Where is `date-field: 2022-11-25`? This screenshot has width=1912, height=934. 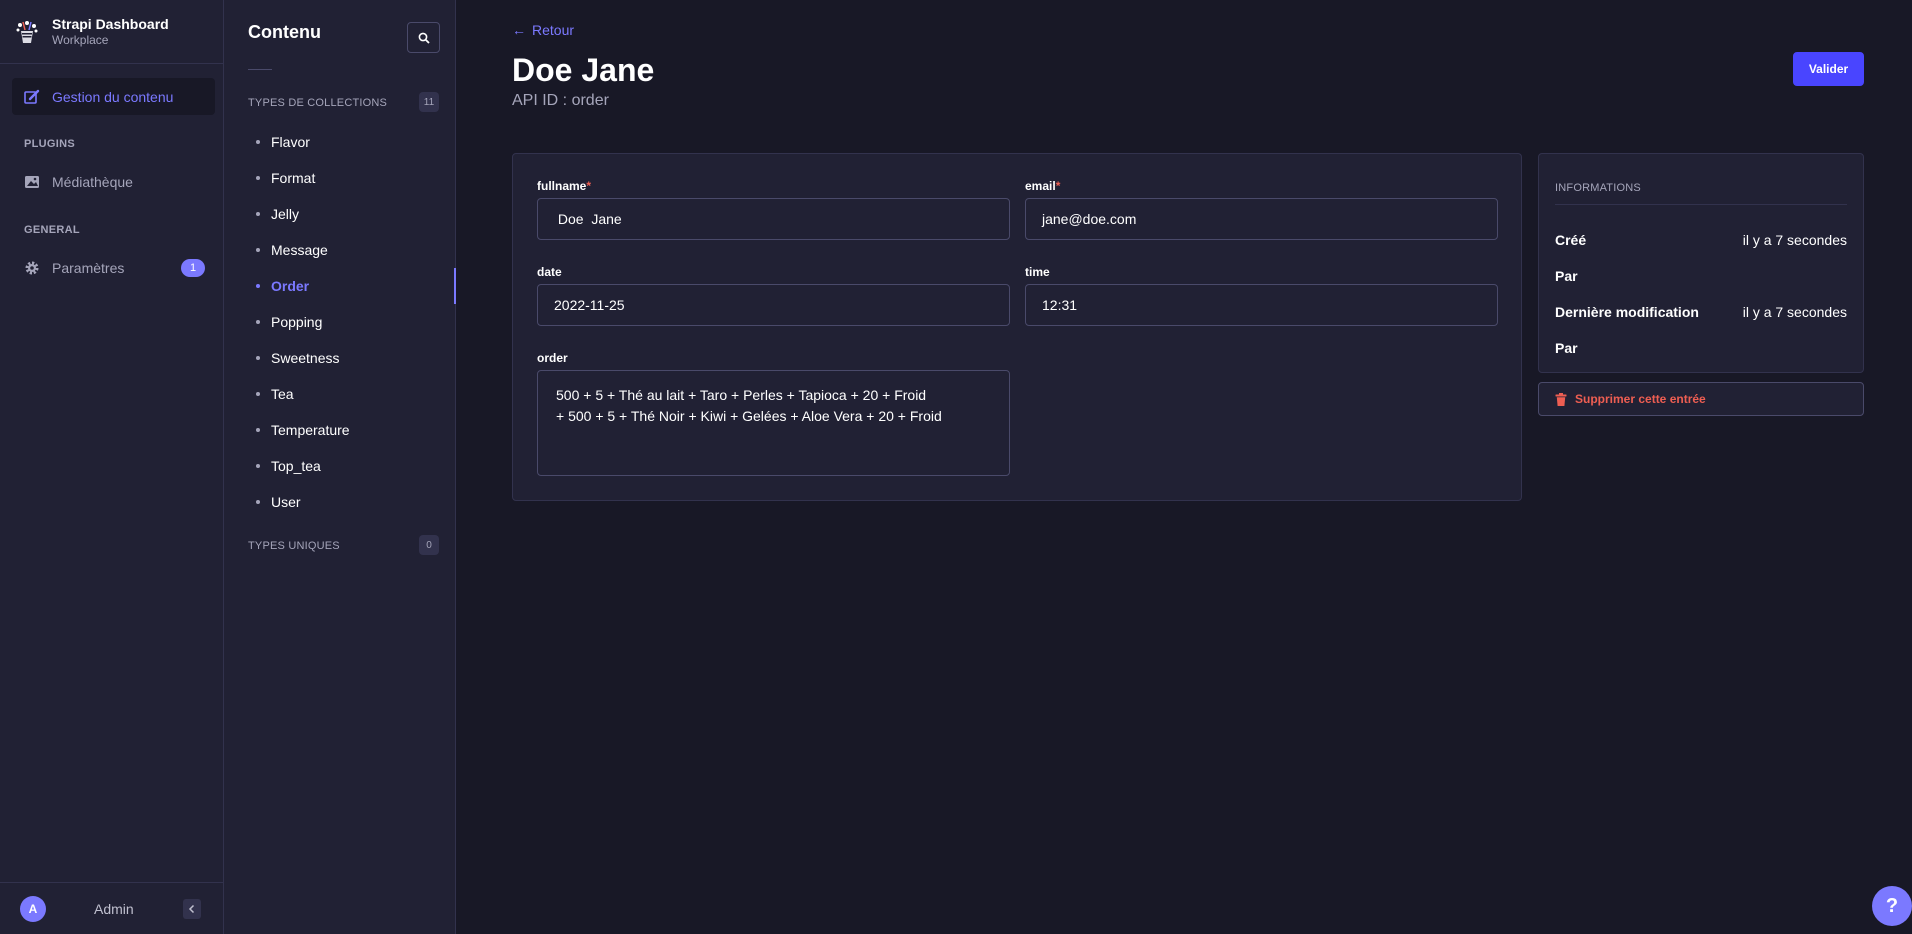 date-field: 2022-11-25 is located at coordinates (773, 305).